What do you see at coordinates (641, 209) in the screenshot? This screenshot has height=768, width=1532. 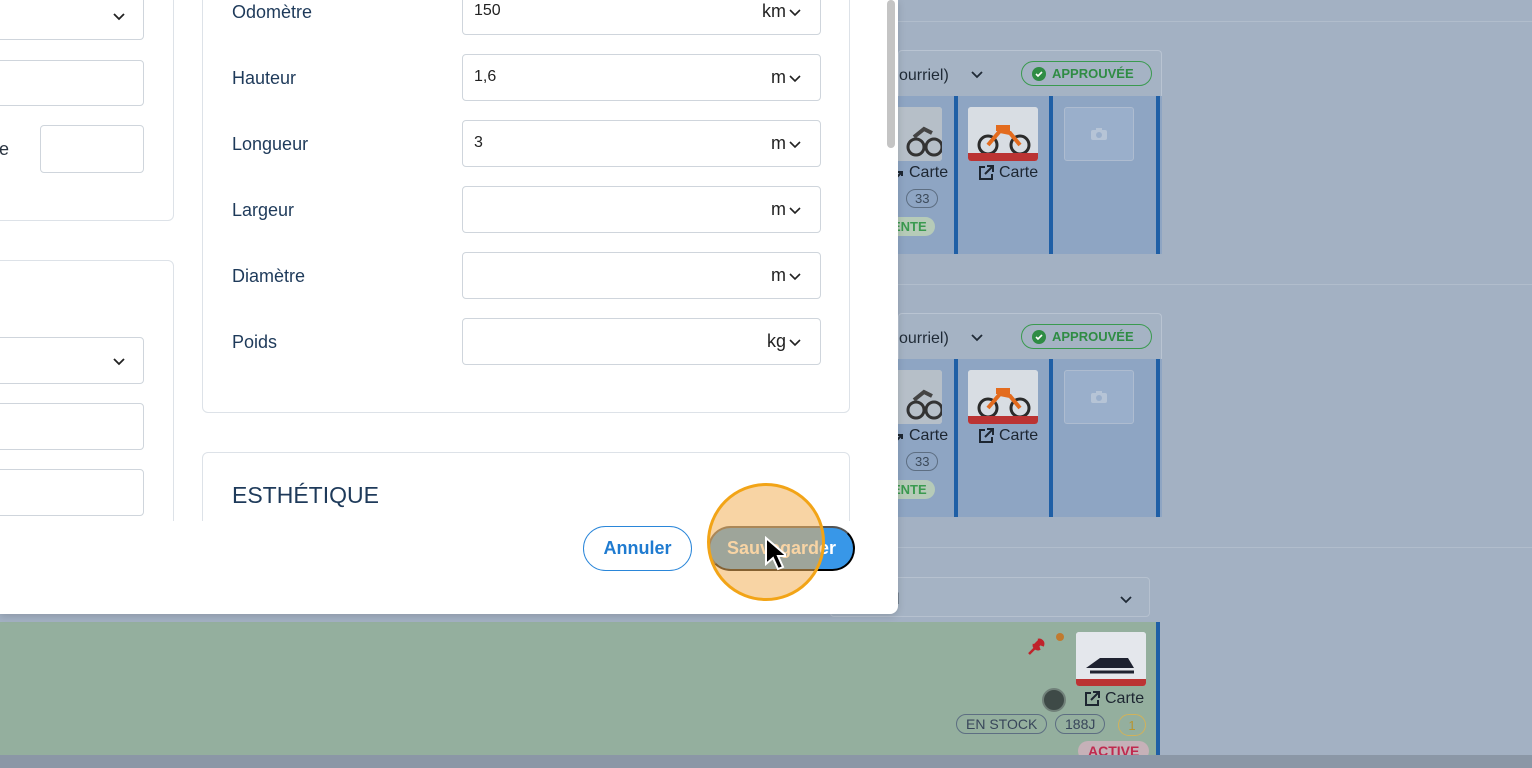 I see `width-field: m` at bounding box center [641, 209].